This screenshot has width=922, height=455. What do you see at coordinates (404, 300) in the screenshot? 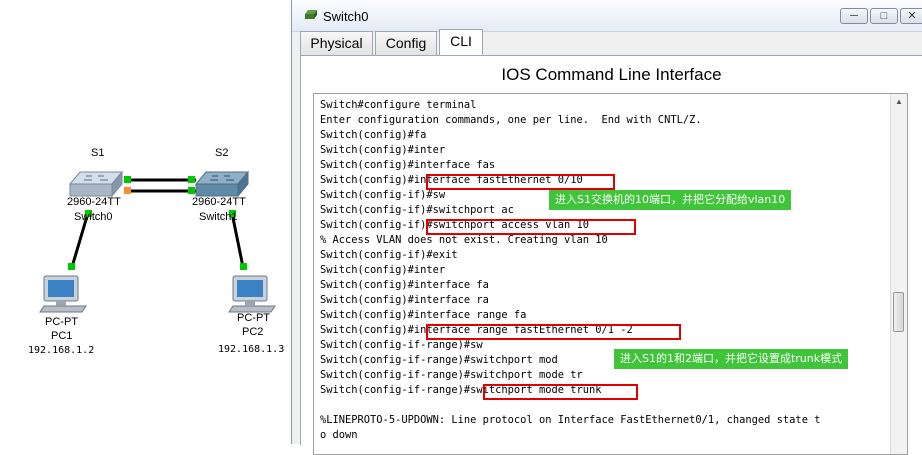
I see `terminal-line: Switch(config)#interface ra` at bounding box center [404, 300].